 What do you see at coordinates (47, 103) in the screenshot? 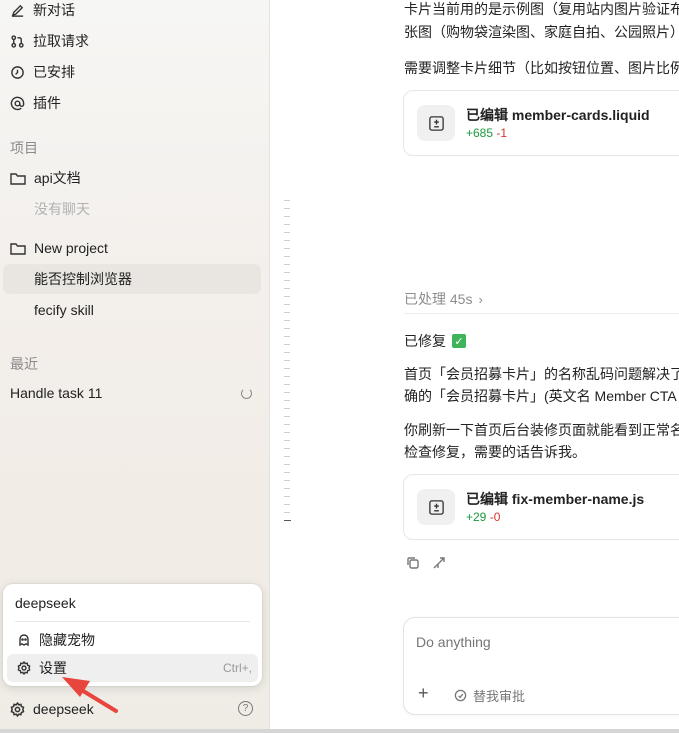
I see `nav-label: 插件` at bounding box center [47, 103].